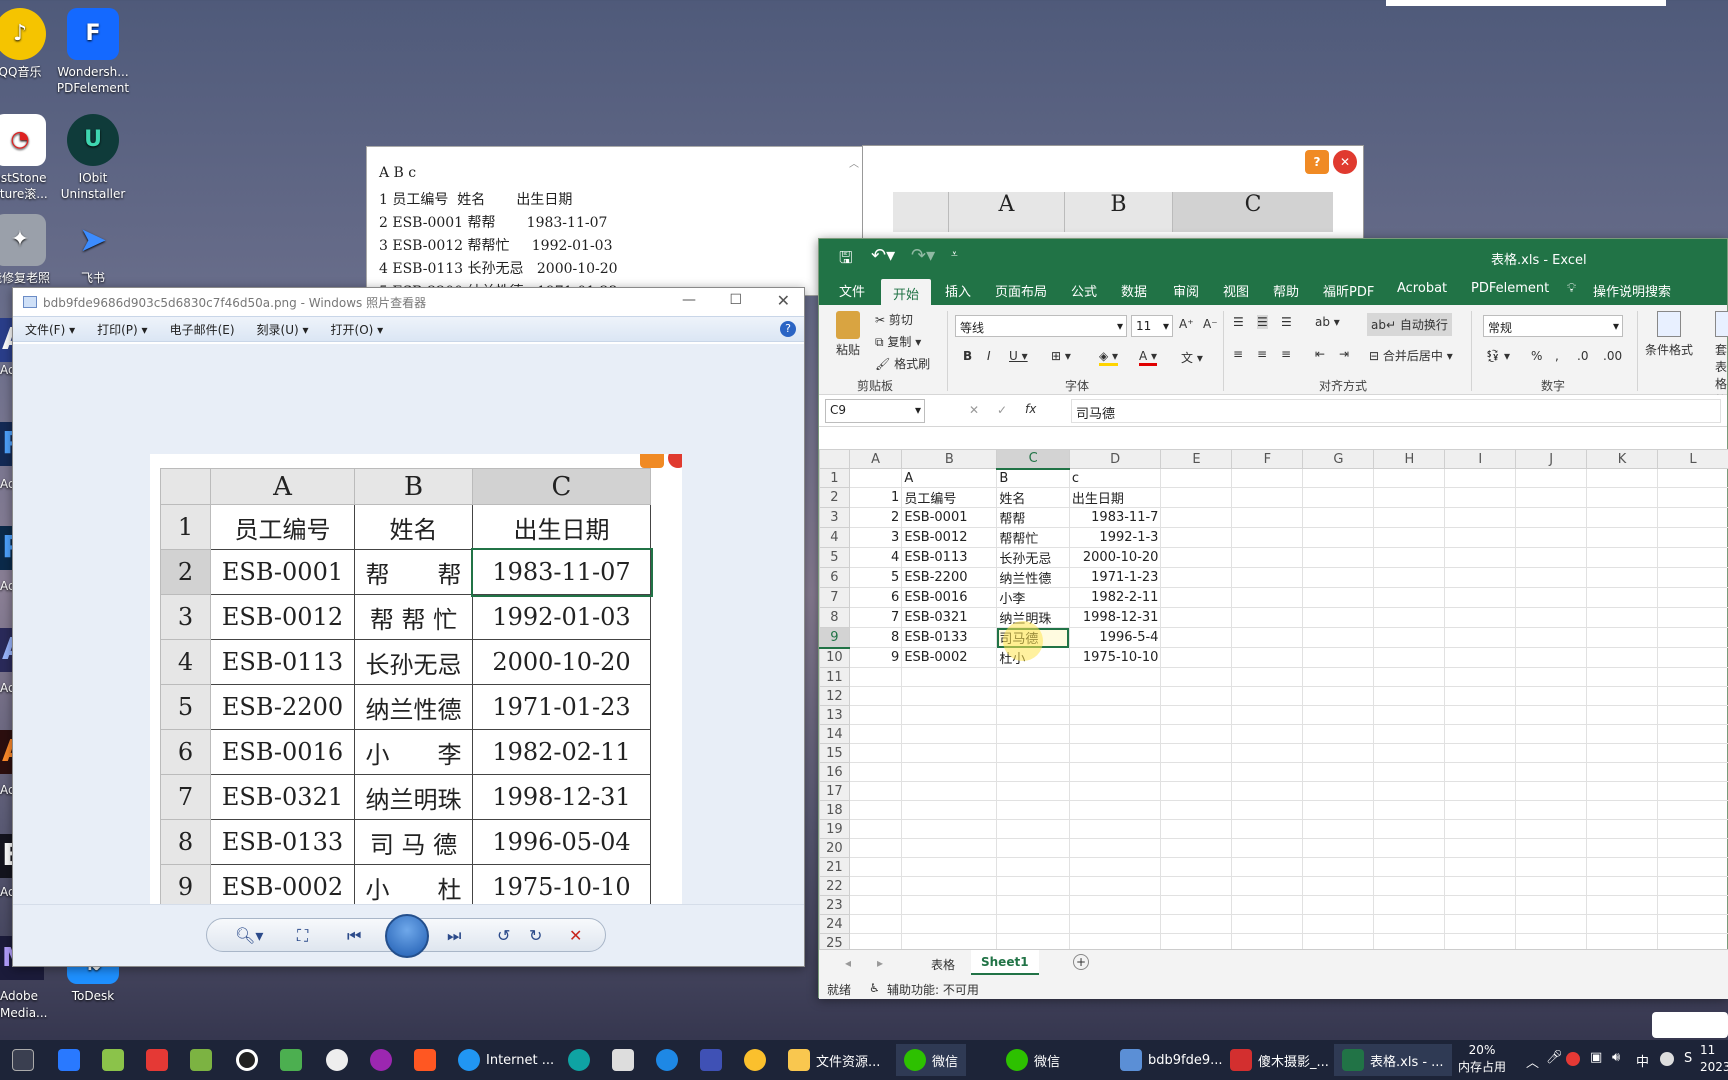 This screenshot has height=1080, width=1728. Describe the element at coordinates (880, 963) in the screenshot. I see `sheet-scroll-right-icon: ▸` at that location.